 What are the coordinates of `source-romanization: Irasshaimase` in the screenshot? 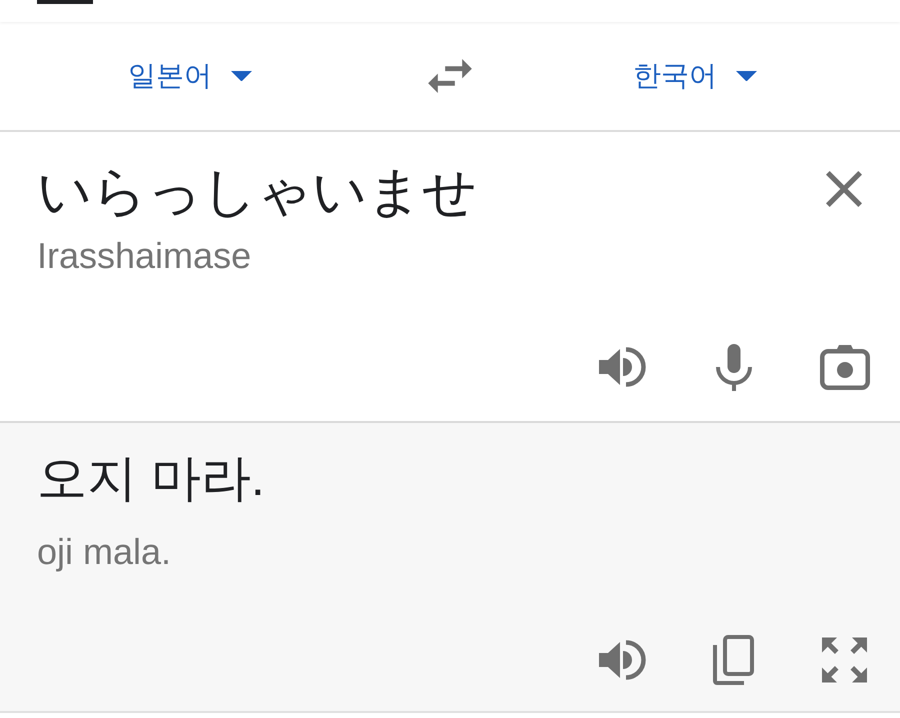 It's located at (144, 256).